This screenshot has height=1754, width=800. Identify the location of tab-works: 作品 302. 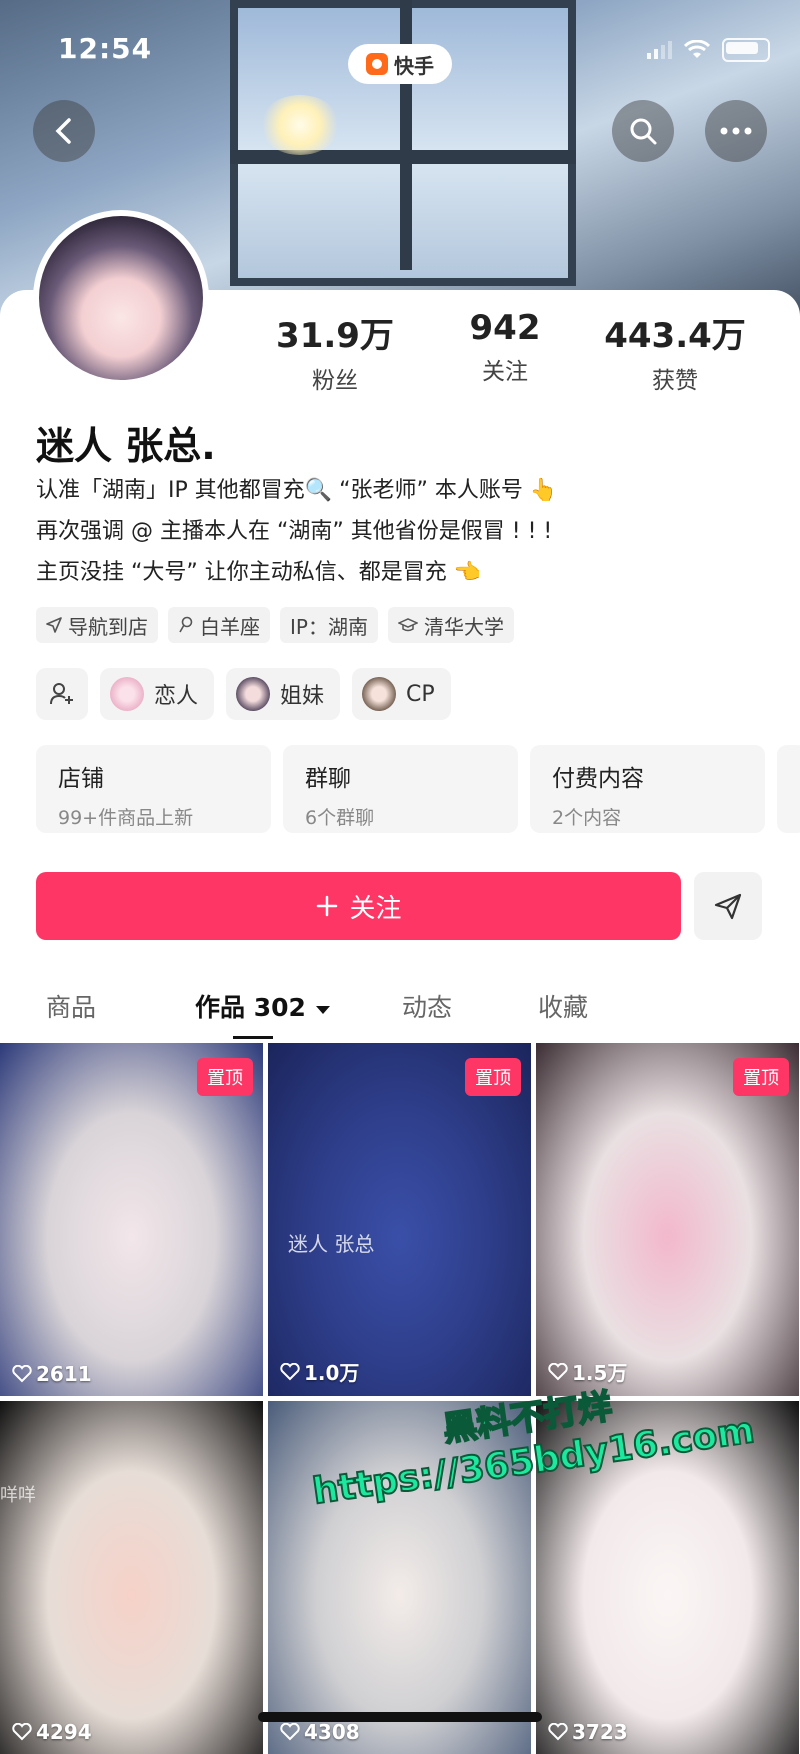
(263, 1006).